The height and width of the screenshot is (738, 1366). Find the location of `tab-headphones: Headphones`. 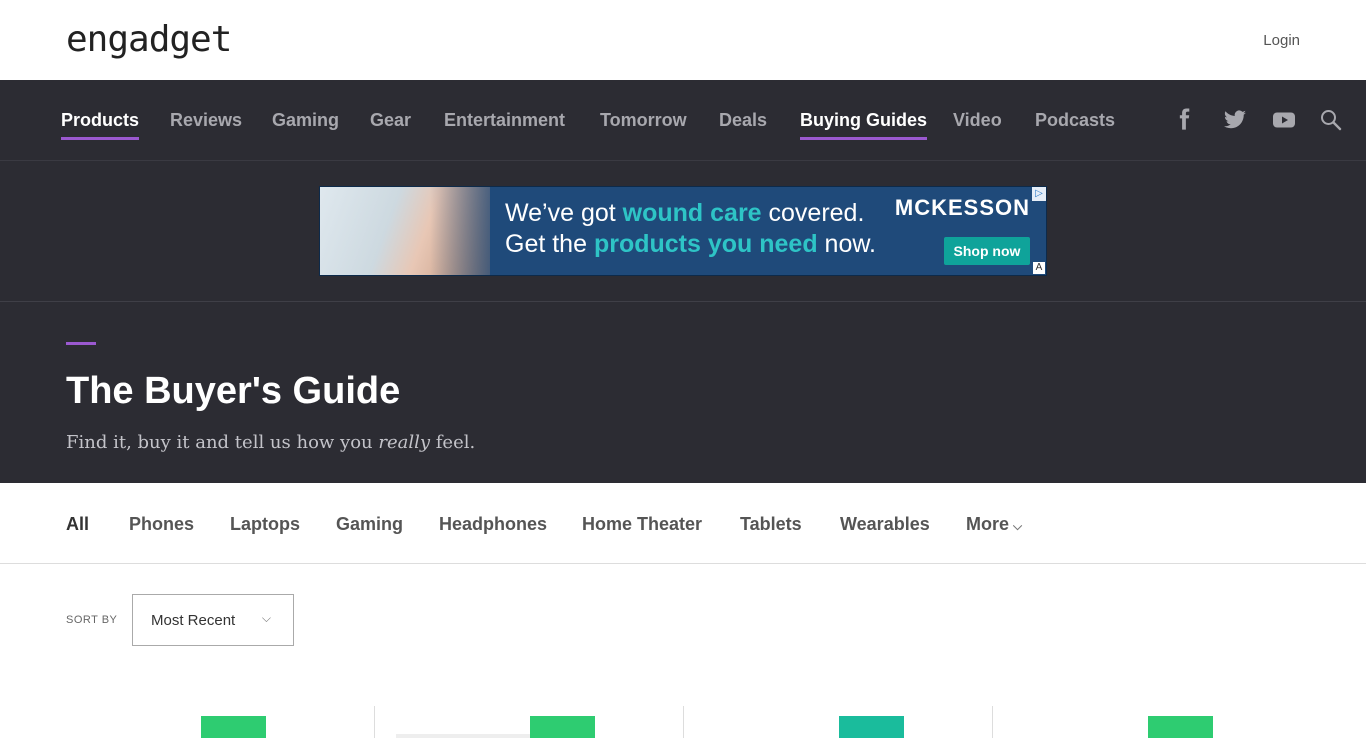

tab-headphones: Headphones is located at coordinates (493, 524).